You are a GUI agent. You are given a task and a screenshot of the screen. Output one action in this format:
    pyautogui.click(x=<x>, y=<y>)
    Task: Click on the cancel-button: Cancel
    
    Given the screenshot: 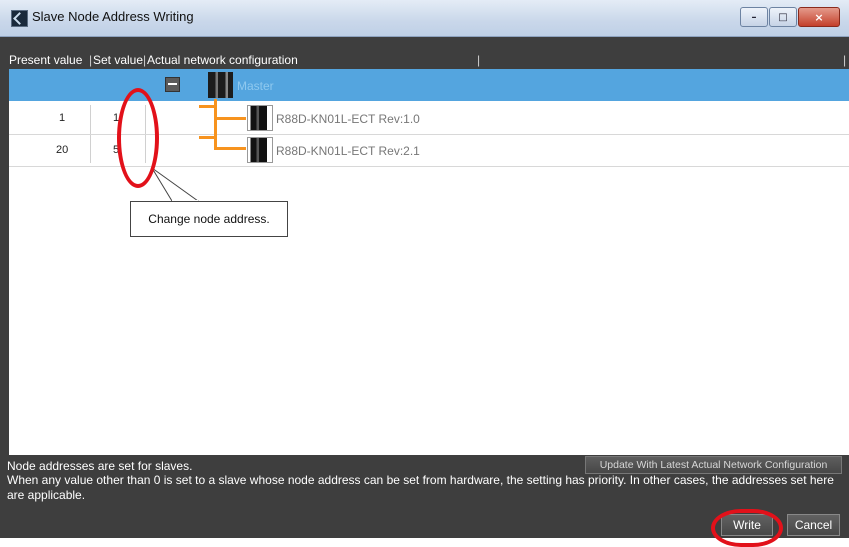 What is the action you would take?
    pyautogui.click(x=813, y=525)
    